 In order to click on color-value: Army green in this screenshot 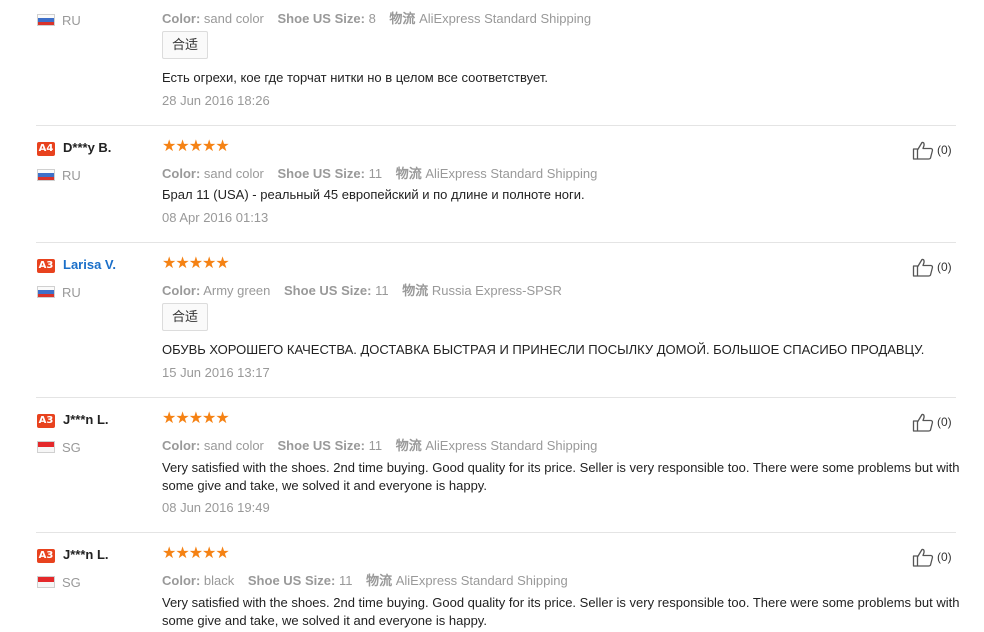, I will do `click(237, 290)`.